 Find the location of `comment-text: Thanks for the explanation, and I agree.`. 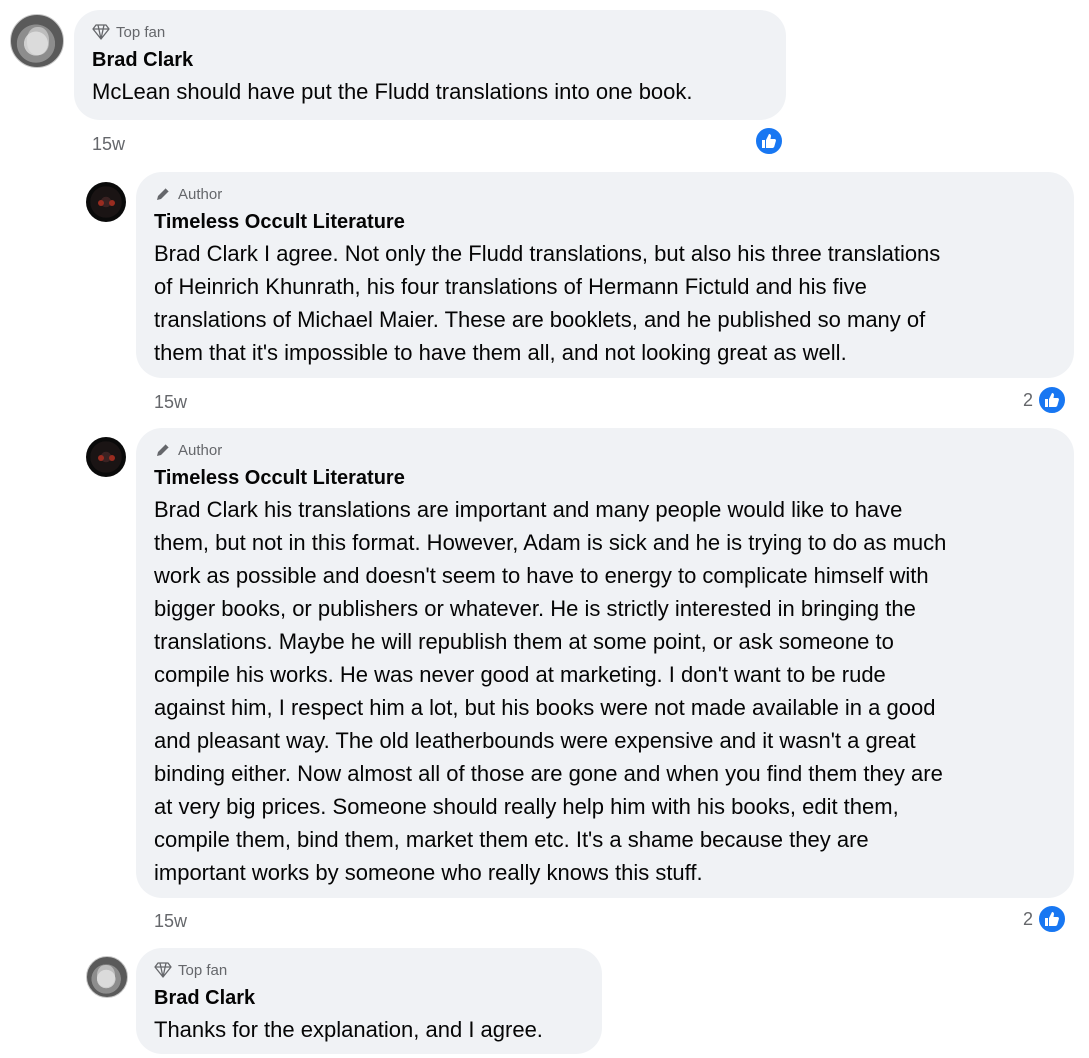

comment-text: Thanks for the explanation, and I agree. is located at coordinates (348, 1029).